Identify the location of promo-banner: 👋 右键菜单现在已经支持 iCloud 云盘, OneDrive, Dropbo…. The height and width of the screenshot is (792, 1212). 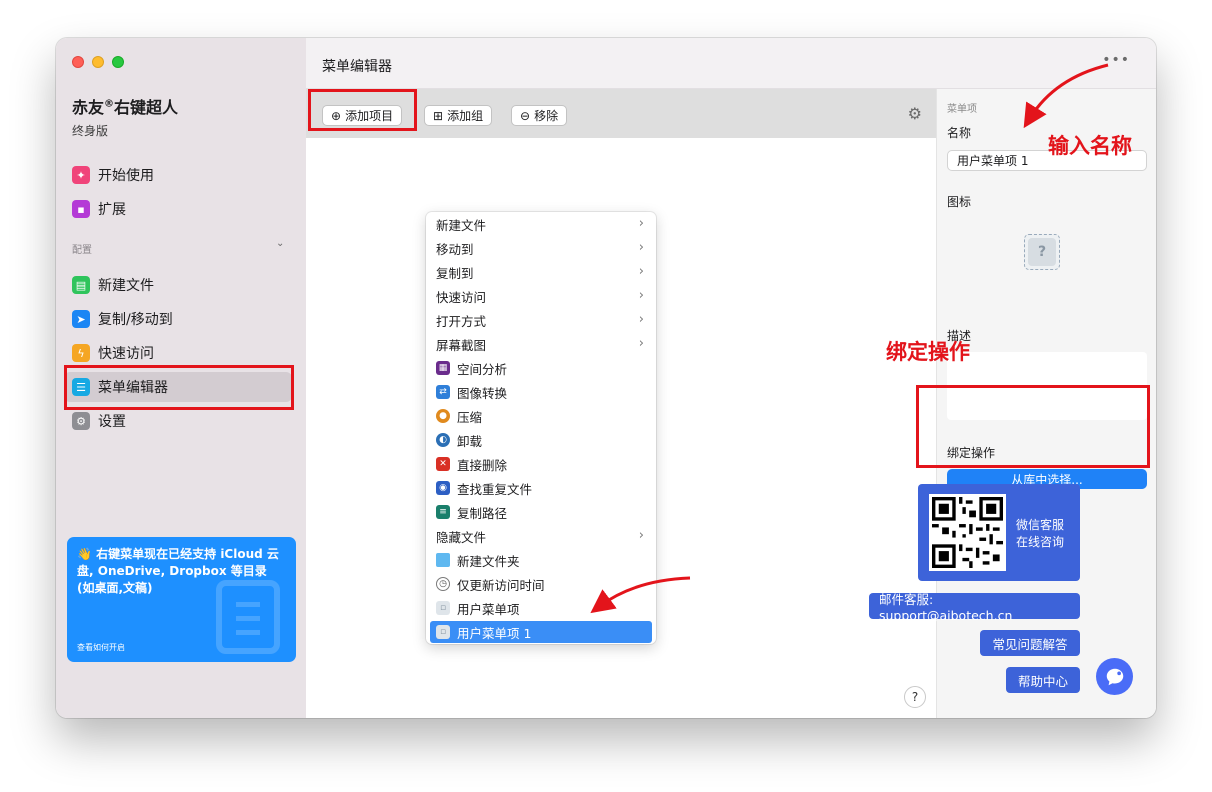
(181, 599).